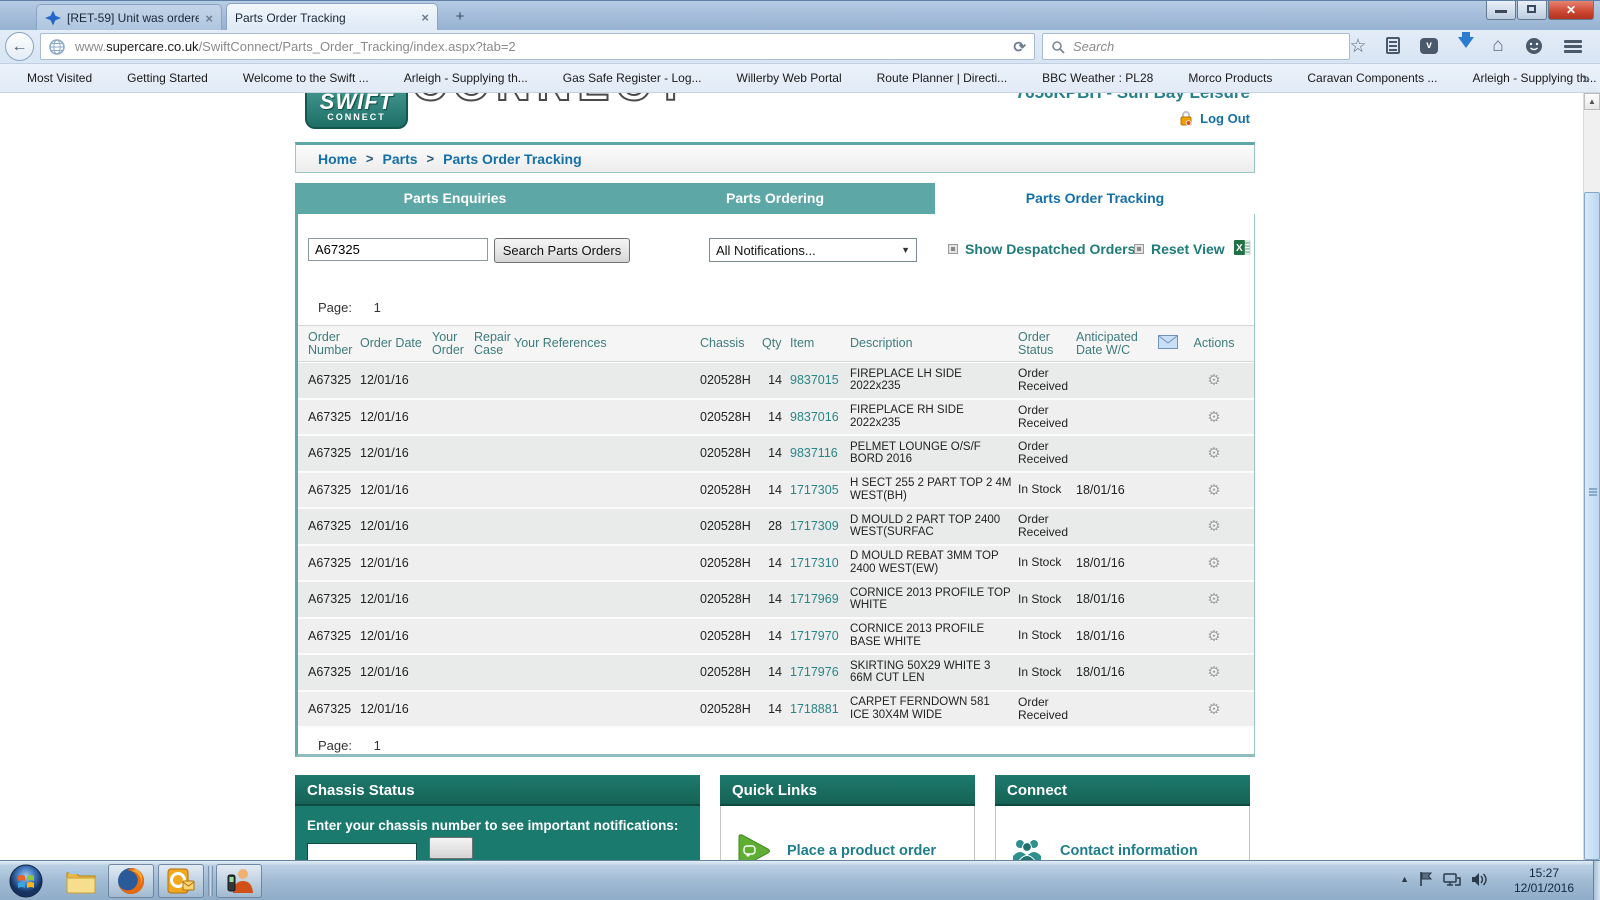 The image size is (1600, 900). Describe the element at coordinates (1358, 46) in the screenshot. I see `bookmark-star-icon: ☆` at that location.